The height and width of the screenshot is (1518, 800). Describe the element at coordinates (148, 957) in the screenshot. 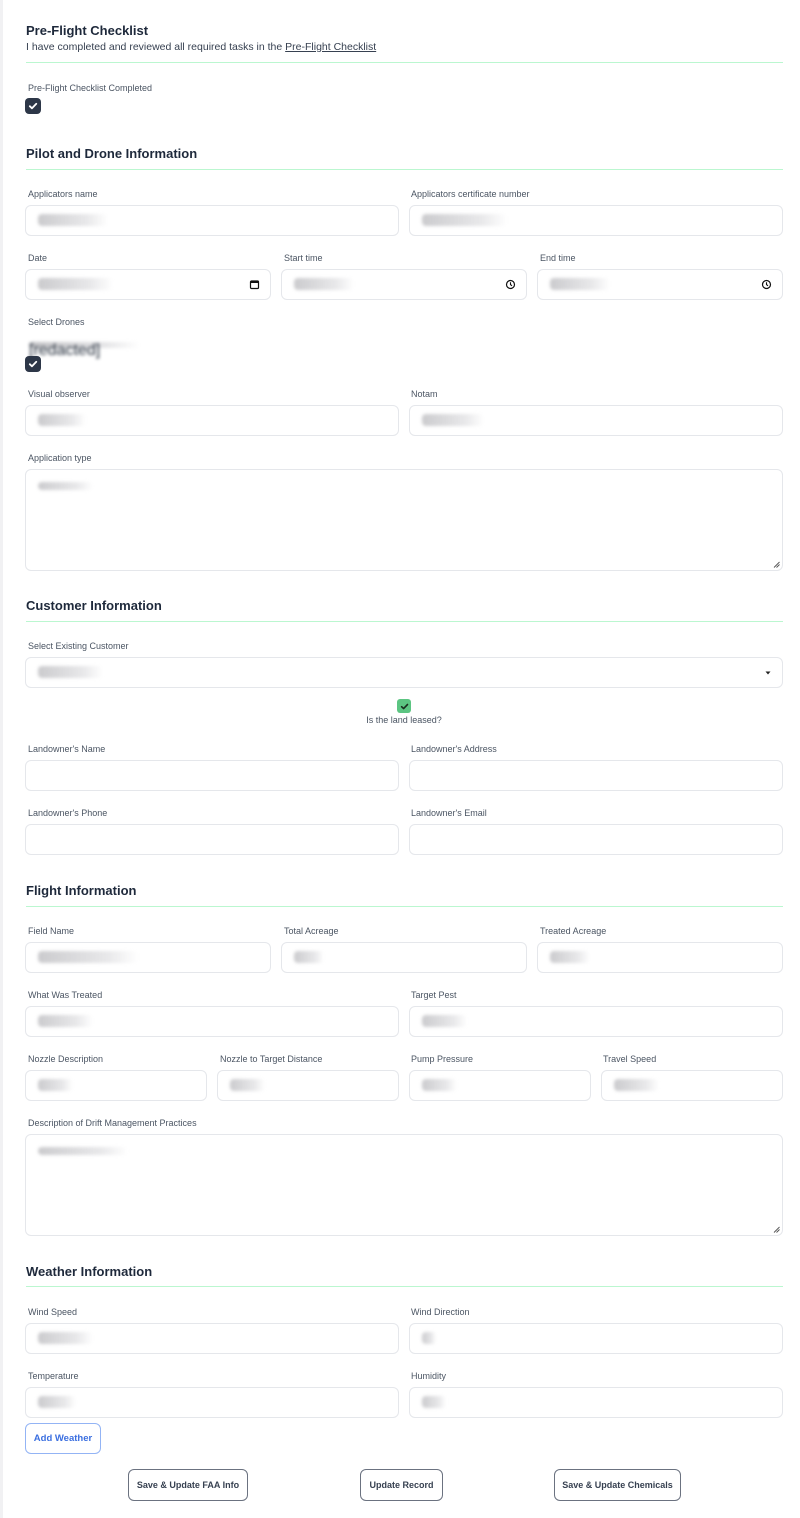

I see `field-name-input: [redacted]` at that location.